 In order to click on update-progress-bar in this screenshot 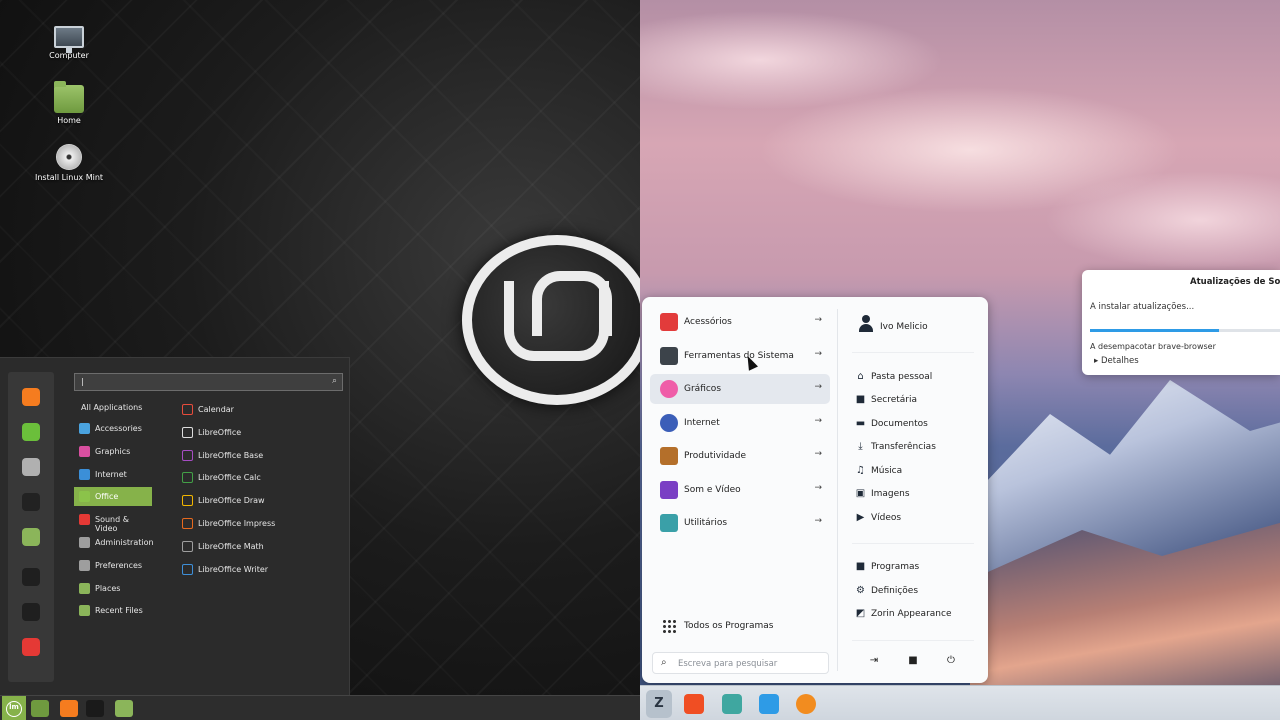, I will do `click(1185, 330)`.